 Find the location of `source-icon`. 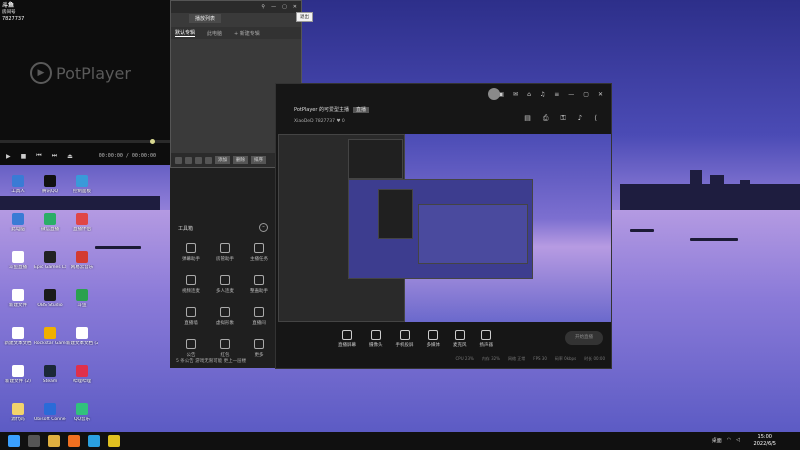

source-icon is located at coordinates (459, 335).